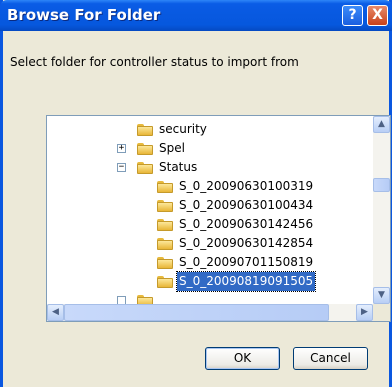 The width and height of the screenshot is (392, 387). I want to click on title-bar: Browse For Folder ? X, so click(196, 15).